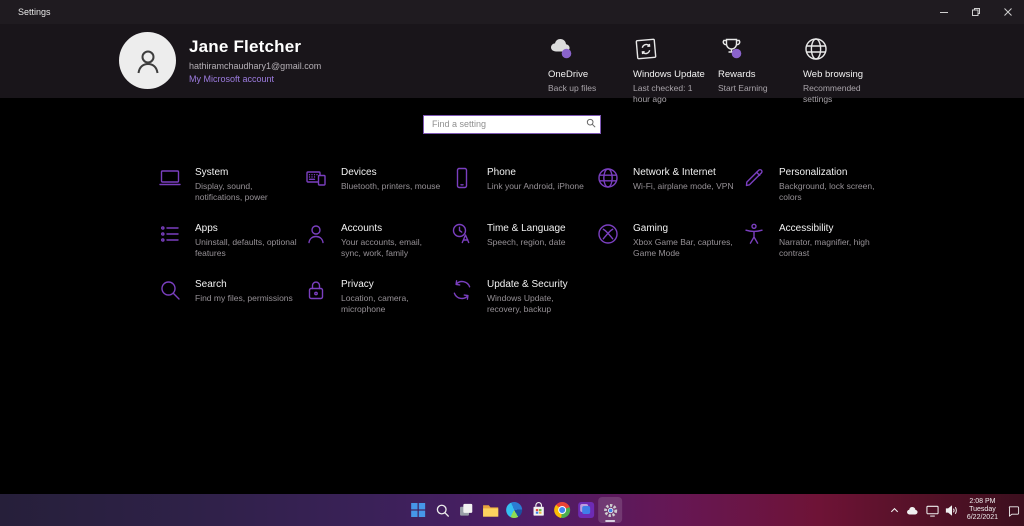 The height and width of the screenshot is (526, 1024). Describe the element at coordinates (913, 510) in the screenshot. I see `tray-cloud-icon` at that location.